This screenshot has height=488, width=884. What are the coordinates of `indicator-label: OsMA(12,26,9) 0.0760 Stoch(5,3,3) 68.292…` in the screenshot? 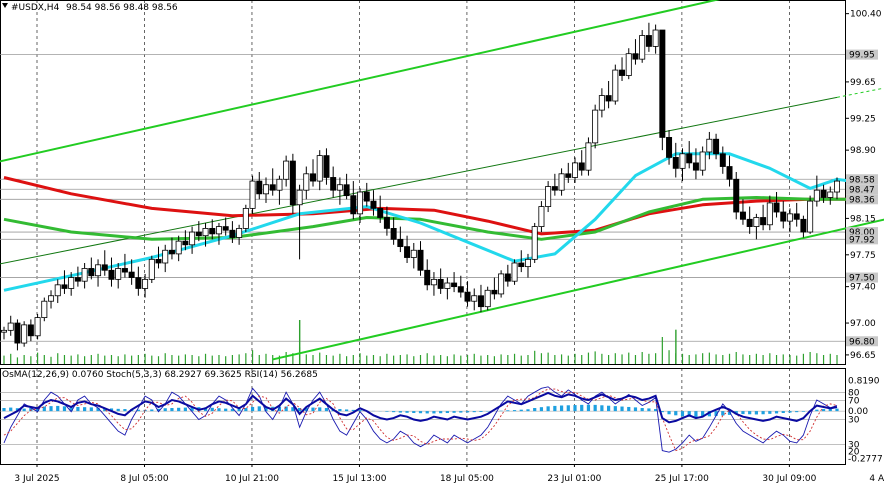 It's located at (160, 375).